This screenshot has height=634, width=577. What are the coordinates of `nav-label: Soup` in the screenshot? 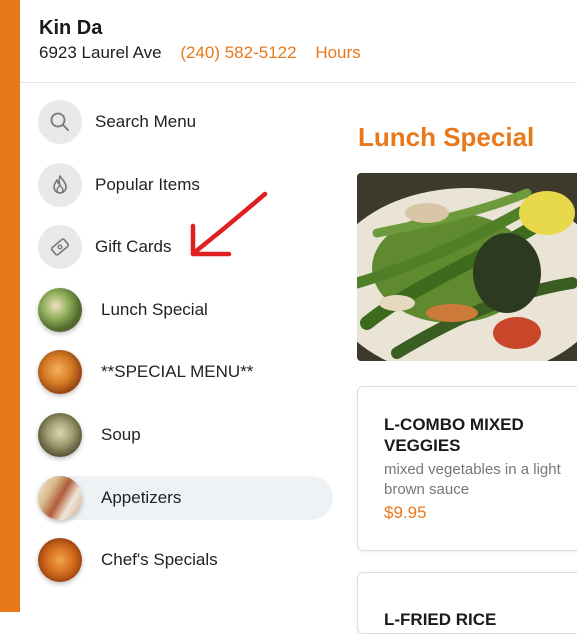 It's located at (121, 434).